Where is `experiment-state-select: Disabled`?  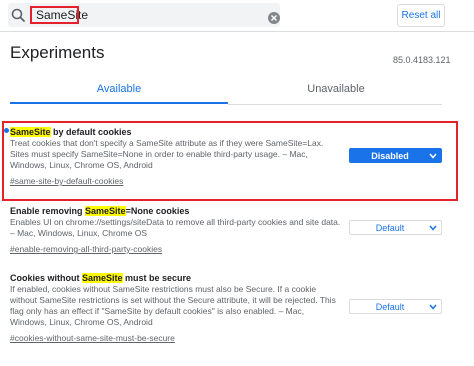
experiment-state-select: Disabled is located at coordinates (395, 155).